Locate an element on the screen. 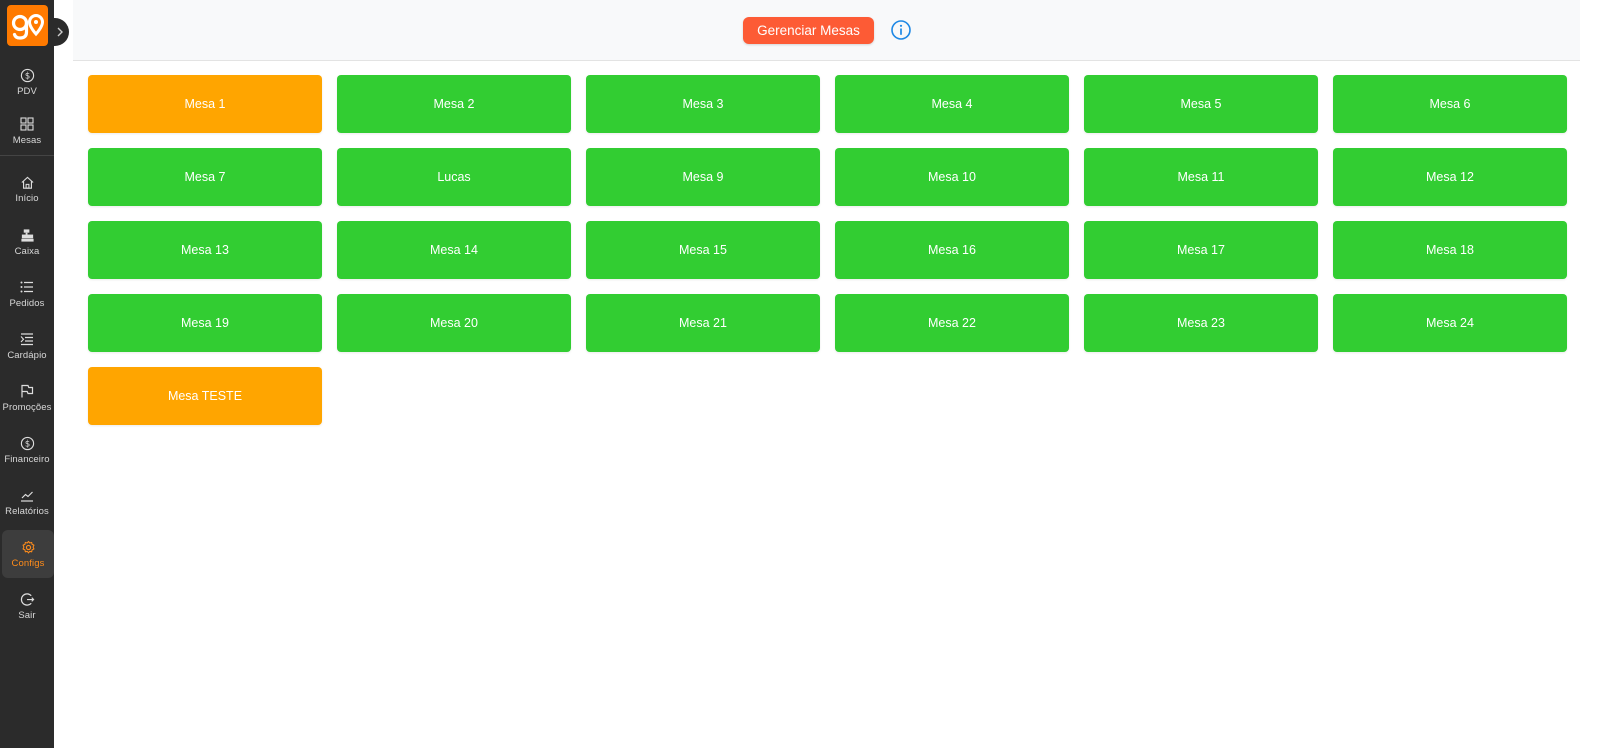 The width and height of the screenshot is (1600, 748). table-card: Mesa 15 is located at coordinates (703, 250).